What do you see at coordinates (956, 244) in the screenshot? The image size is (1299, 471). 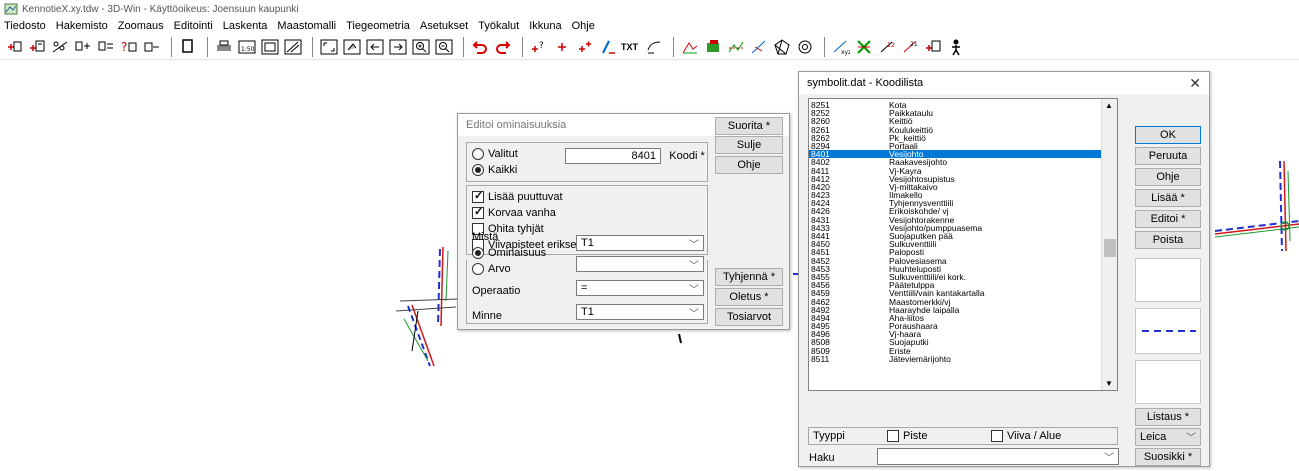 I see `list-item: 8450 Sulkuventtiili` at bounding box center [956, 244].